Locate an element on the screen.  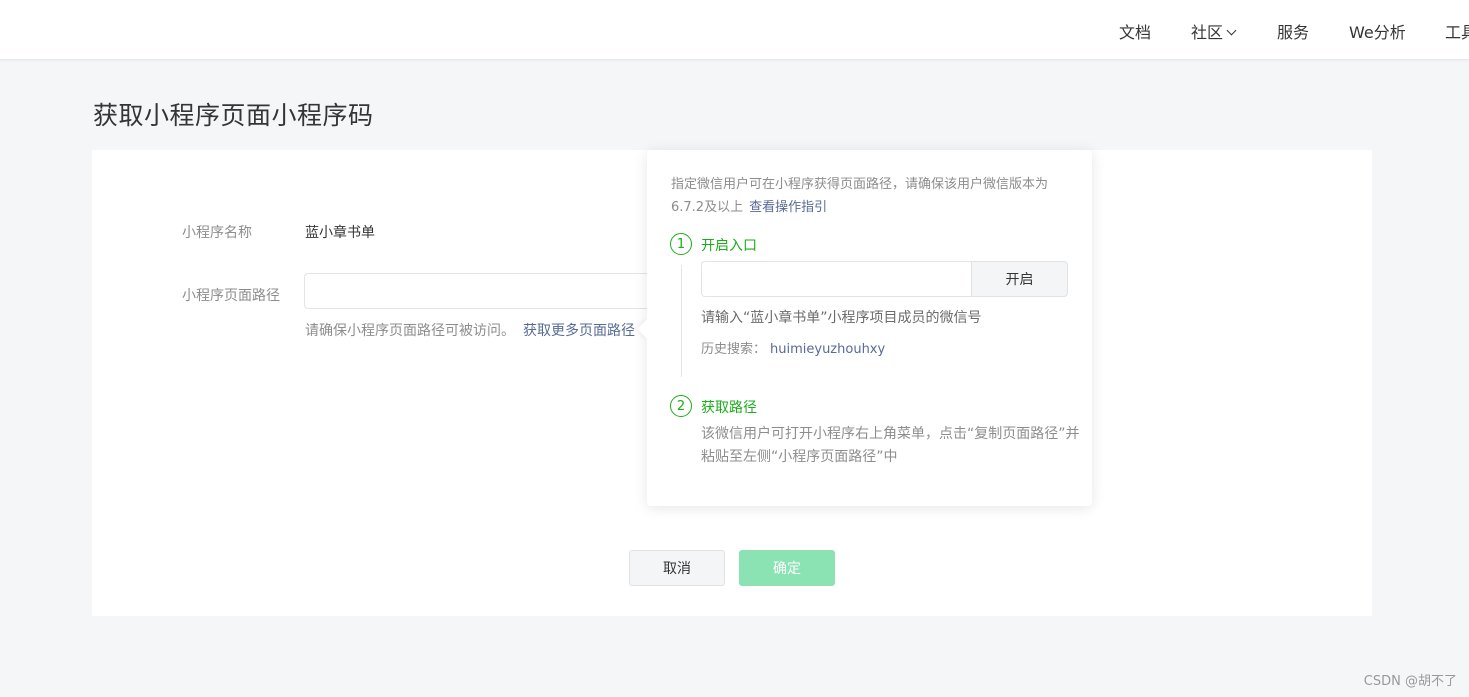
page-path-hint-text: 请确保小程序页面路径可被访问。 is located at coordinates (410, 331).